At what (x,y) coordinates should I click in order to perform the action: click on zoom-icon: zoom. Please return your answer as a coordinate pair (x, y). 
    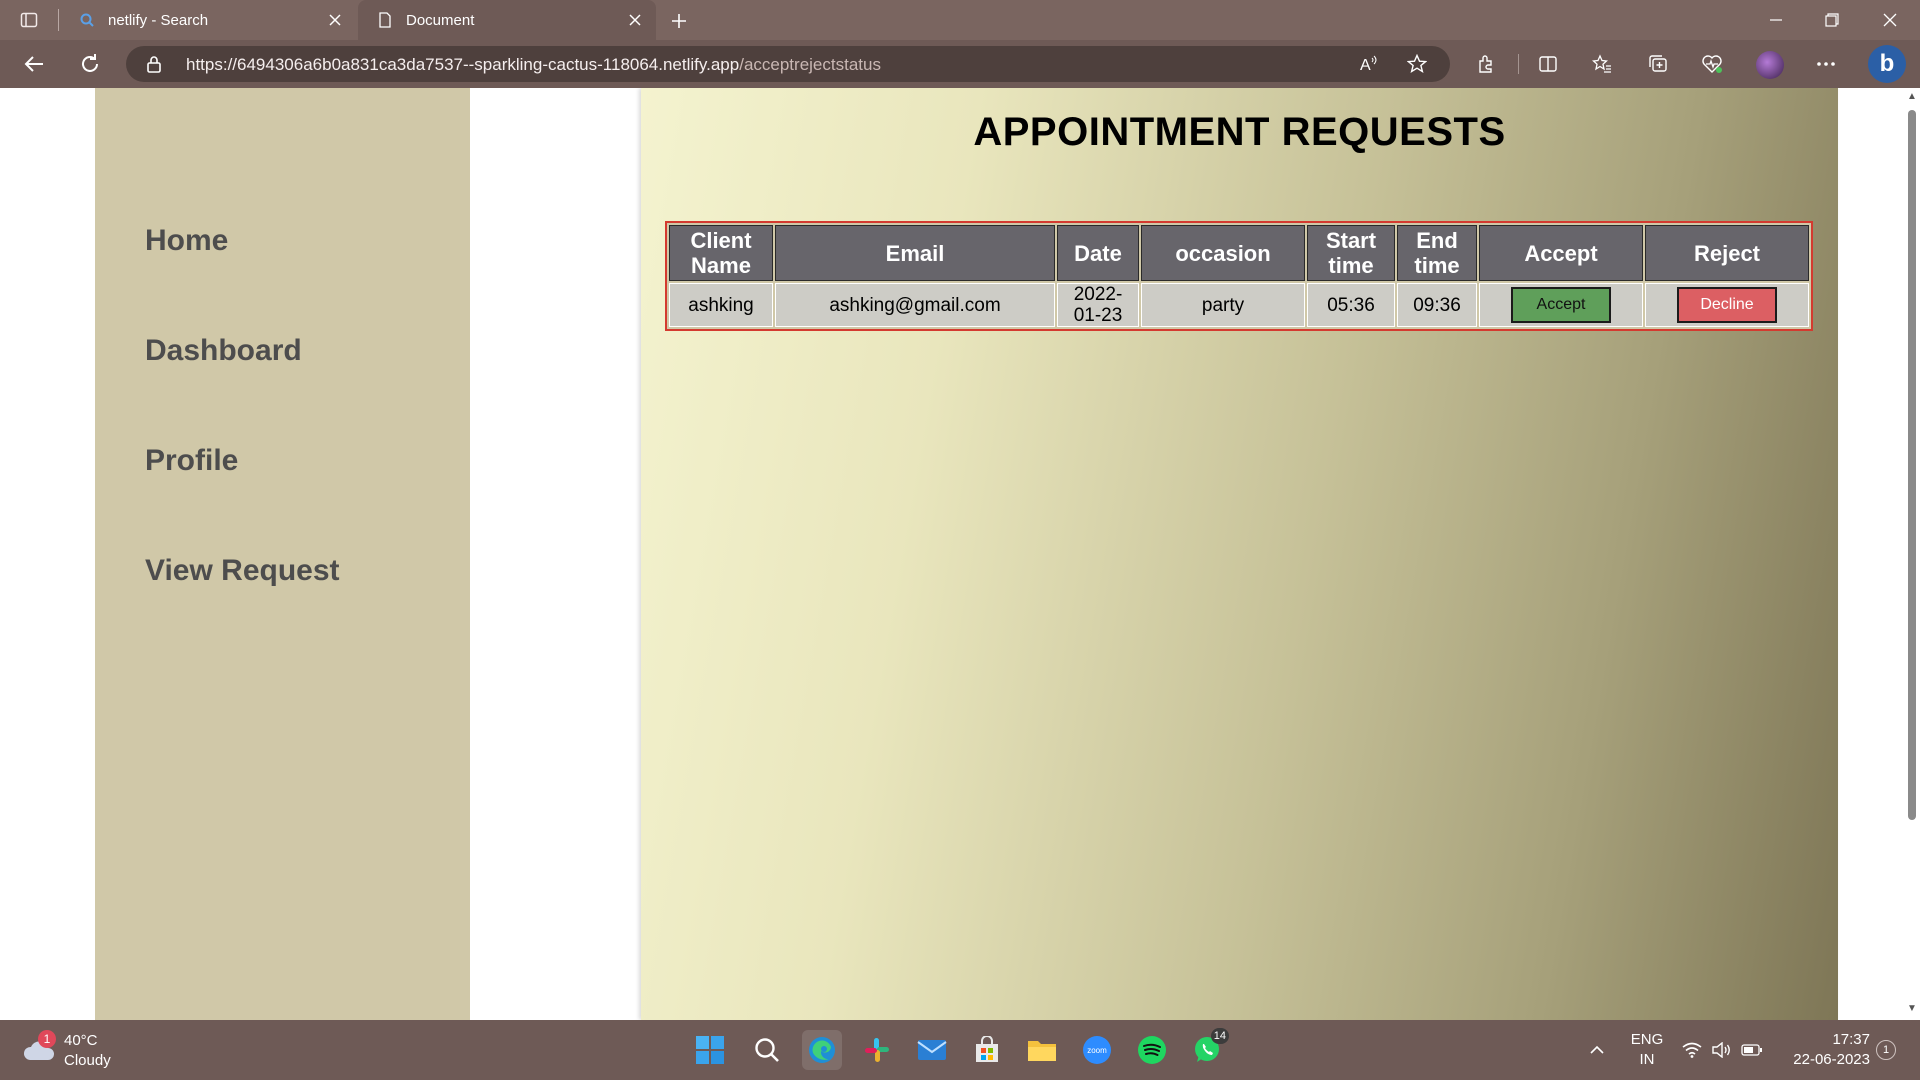
    Looking at the image, I should click on (1097, 1050).